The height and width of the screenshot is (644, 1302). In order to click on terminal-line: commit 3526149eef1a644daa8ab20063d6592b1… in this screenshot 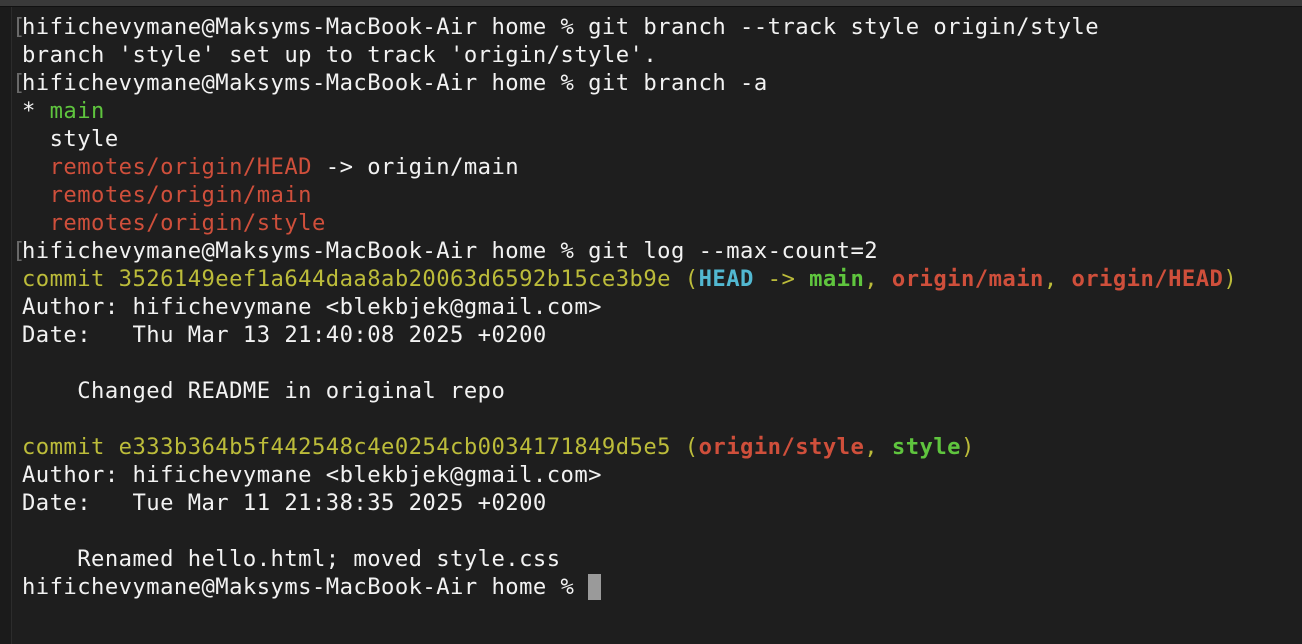, I will do `click(629, 279)`.